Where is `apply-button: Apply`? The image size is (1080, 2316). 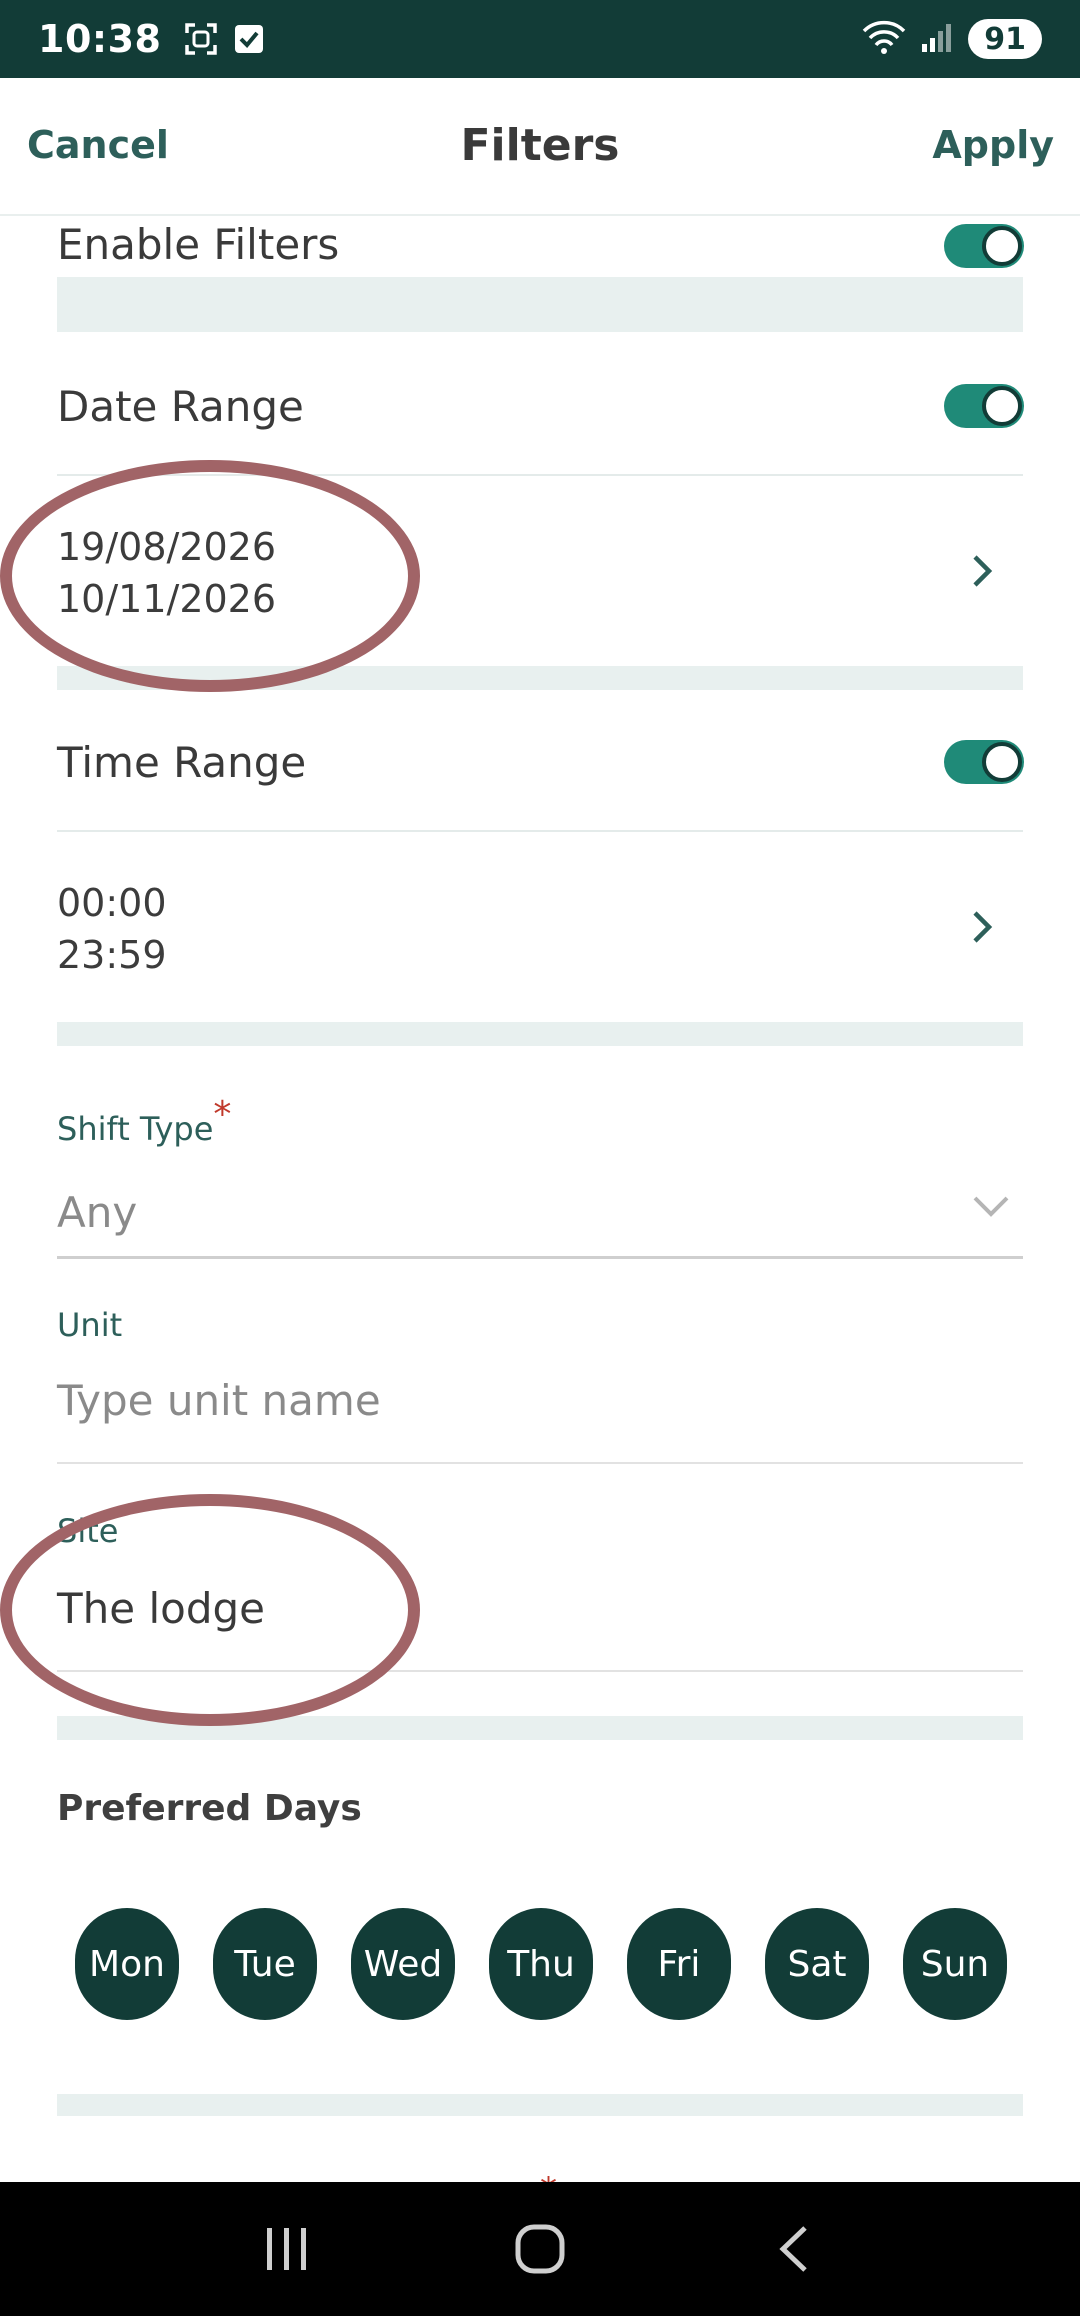
apply-button: Apply is located at coordinates (993, 145).